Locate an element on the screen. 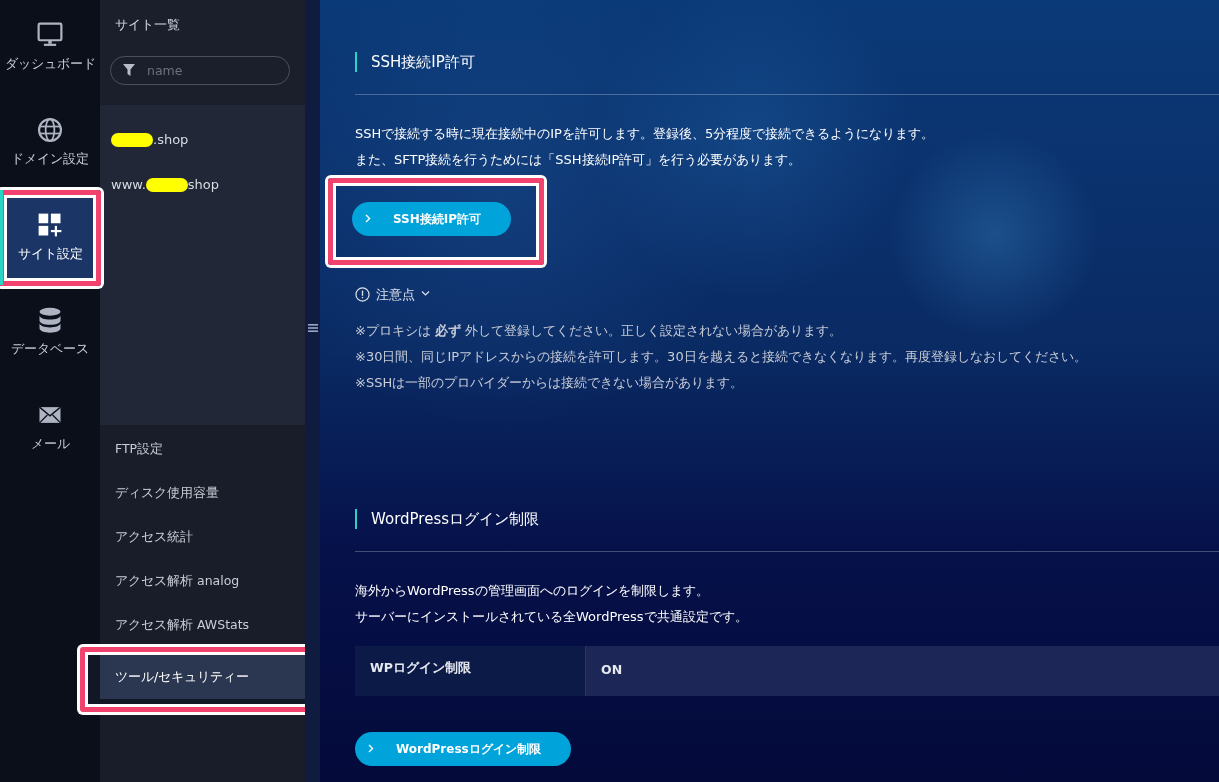 This screenshot has height=782, width=1219. filter-icon is located at coordinates (129, 69).